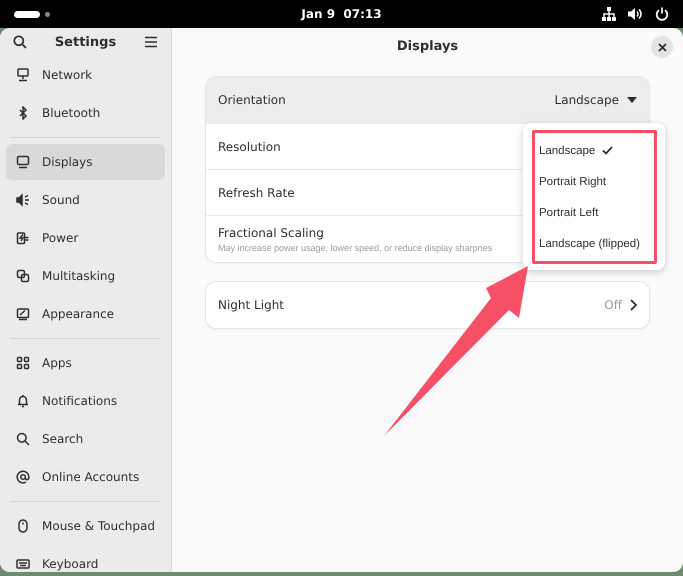  Describe the element at coordinates (85, 75) in the screenshot. I see `sidebar-item: Network` at that location.